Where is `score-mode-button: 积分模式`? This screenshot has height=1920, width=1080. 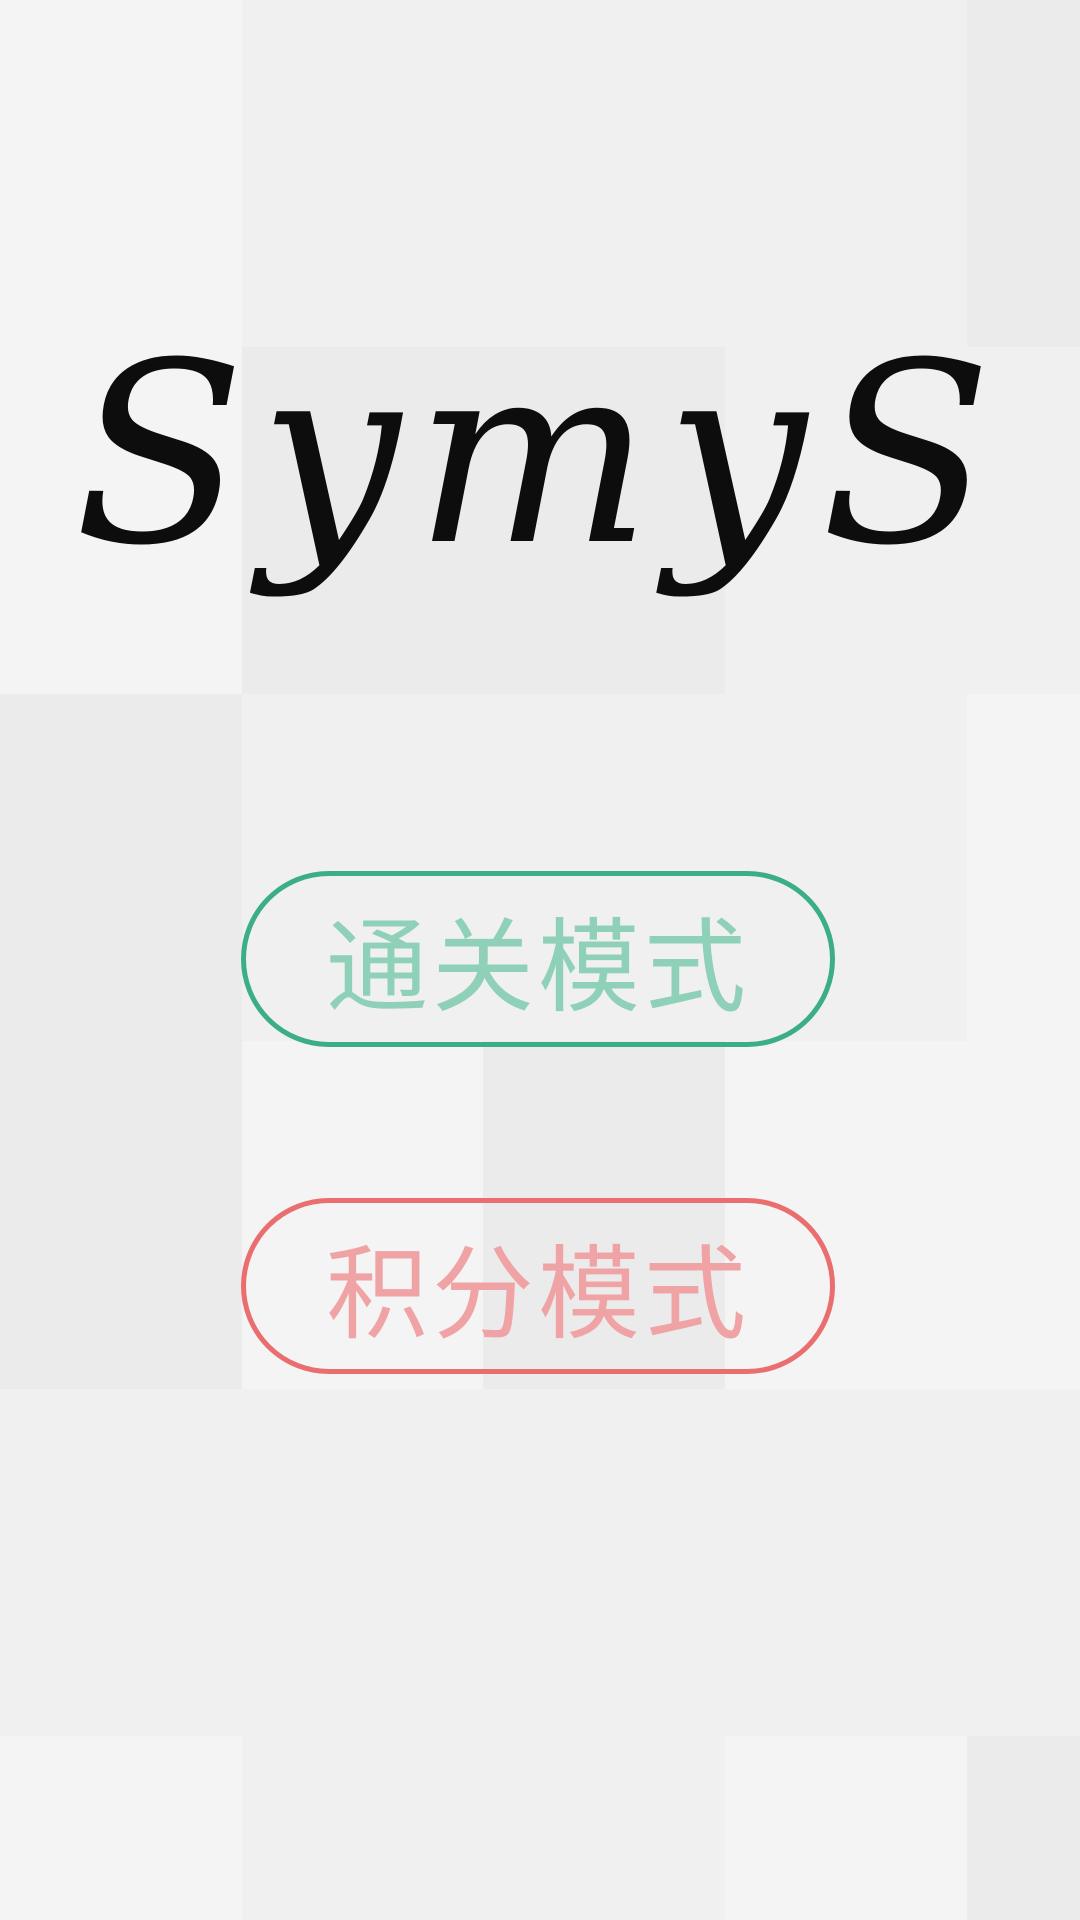
score-mode-button: 积分模式 is located at coordinates (538, 1286).